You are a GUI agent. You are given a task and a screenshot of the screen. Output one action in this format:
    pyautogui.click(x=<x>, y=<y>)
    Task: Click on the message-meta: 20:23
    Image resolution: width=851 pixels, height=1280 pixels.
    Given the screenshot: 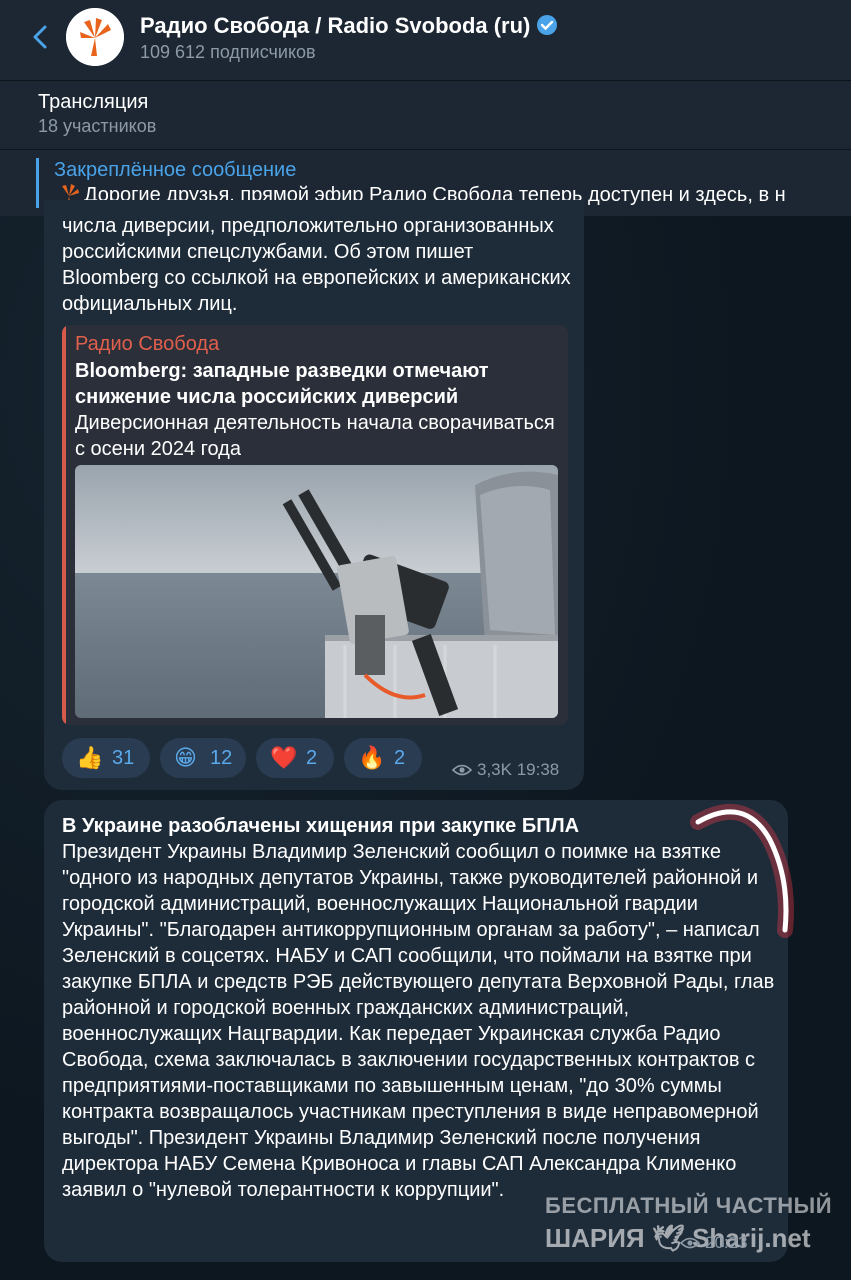 What is the action you would take?
    pyautogui.click(x=714, y=1243)
    